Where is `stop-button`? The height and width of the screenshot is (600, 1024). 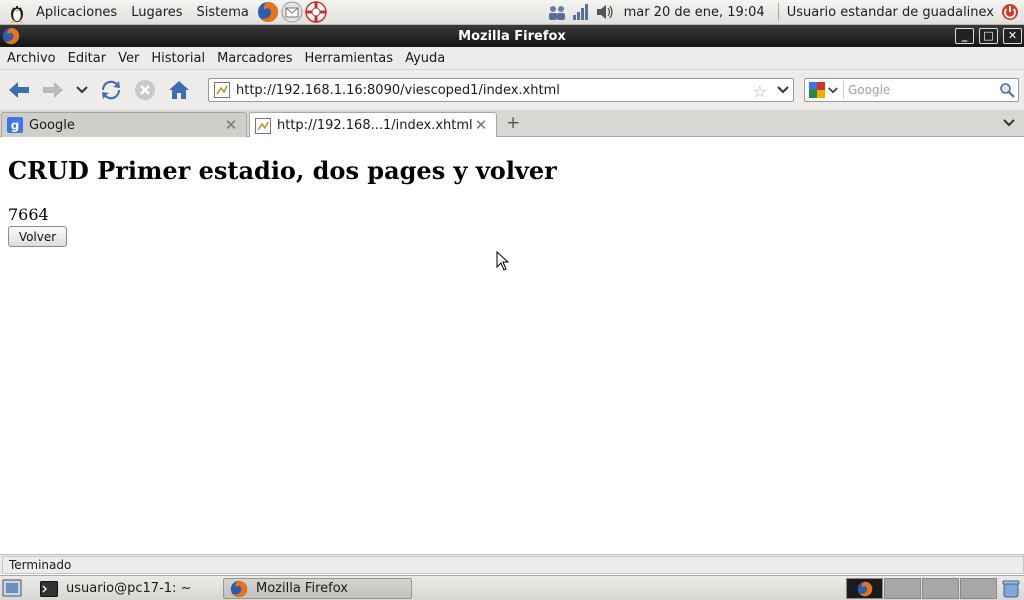
stop-button is located at coordinates (145, 90).